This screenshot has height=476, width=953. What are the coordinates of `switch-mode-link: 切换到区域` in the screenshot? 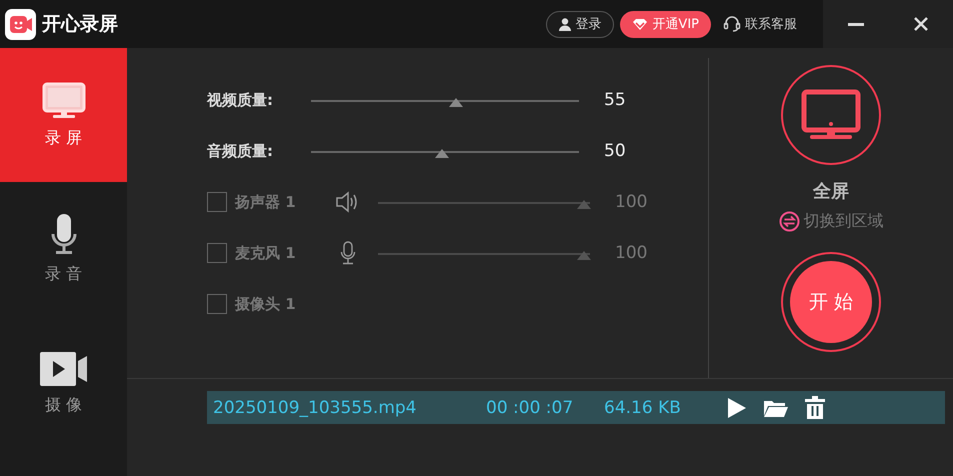 It's located at (831, 221).